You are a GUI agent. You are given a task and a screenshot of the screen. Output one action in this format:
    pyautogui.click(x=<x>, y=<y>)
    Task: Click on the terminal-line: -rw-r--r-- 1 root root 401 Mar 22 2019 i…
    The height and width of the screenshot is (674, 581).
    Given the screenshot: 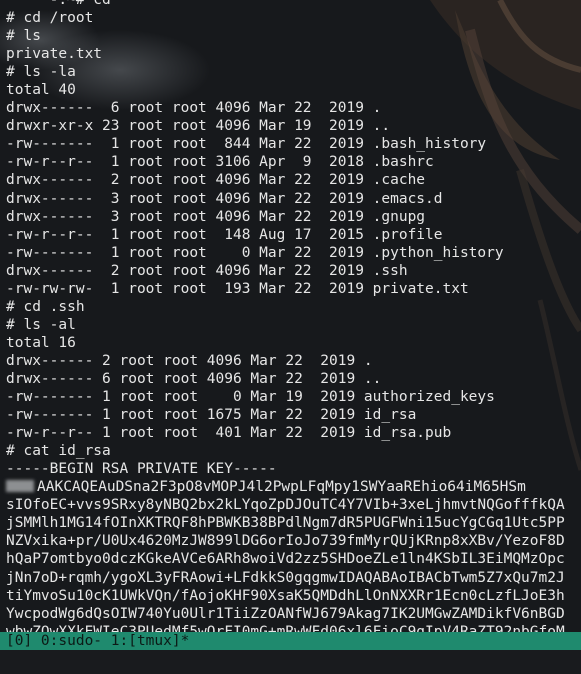 What is the action you would take?
    pyautogui.click(x=229, y=433)
    